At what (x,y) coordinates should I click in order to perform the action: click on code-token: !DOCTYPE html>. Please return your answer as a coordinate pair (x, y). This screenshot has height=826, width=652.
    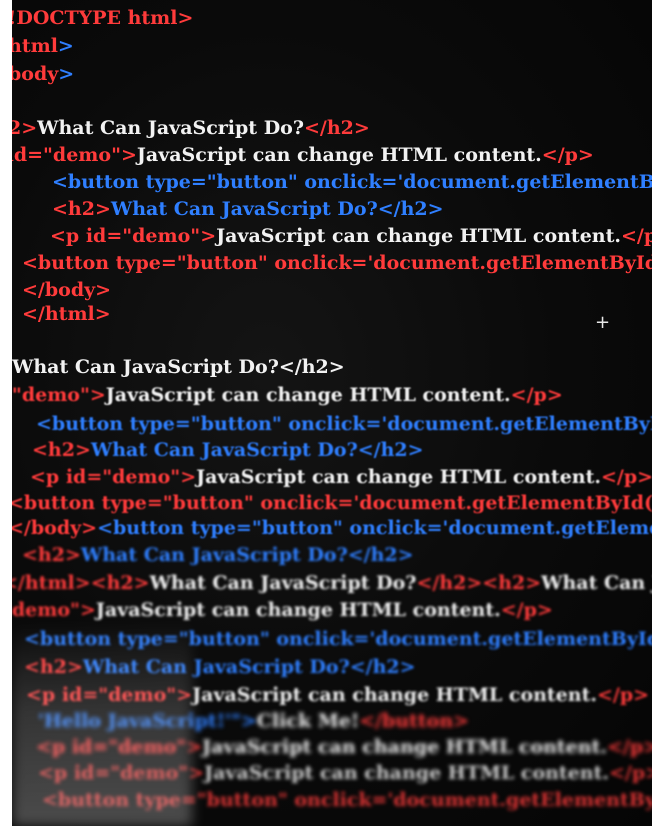
    Looking at the image, I should click on (103, 18).